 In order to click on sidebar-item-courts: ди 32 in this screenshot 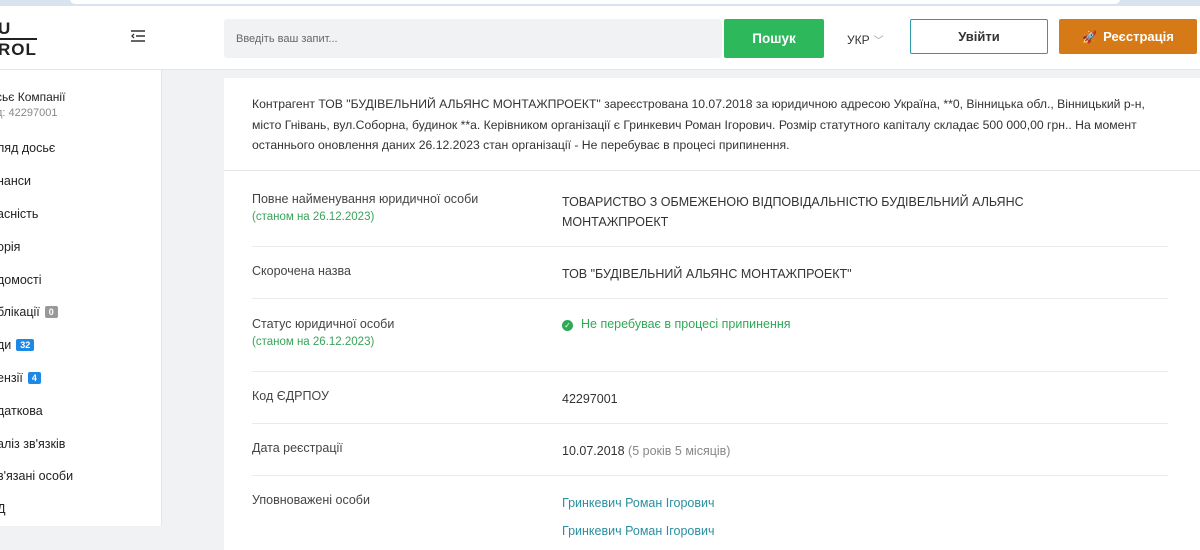, I will do `click(80, 345)`.